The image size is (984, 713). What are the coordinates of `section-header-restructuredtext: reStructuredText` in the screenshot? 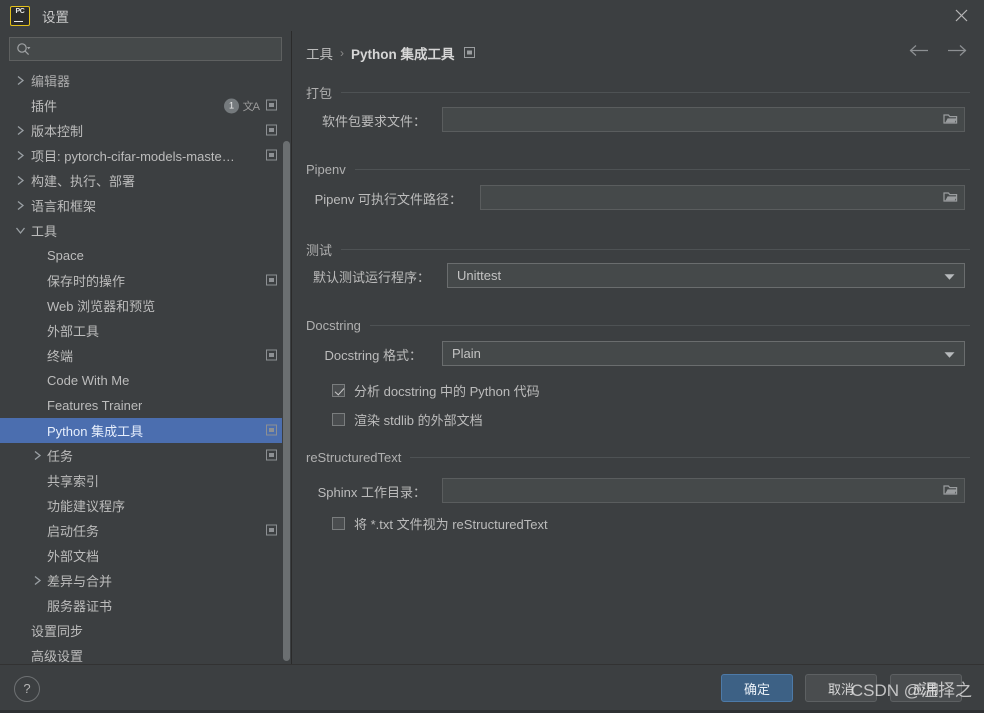 It's located at (638, 457).